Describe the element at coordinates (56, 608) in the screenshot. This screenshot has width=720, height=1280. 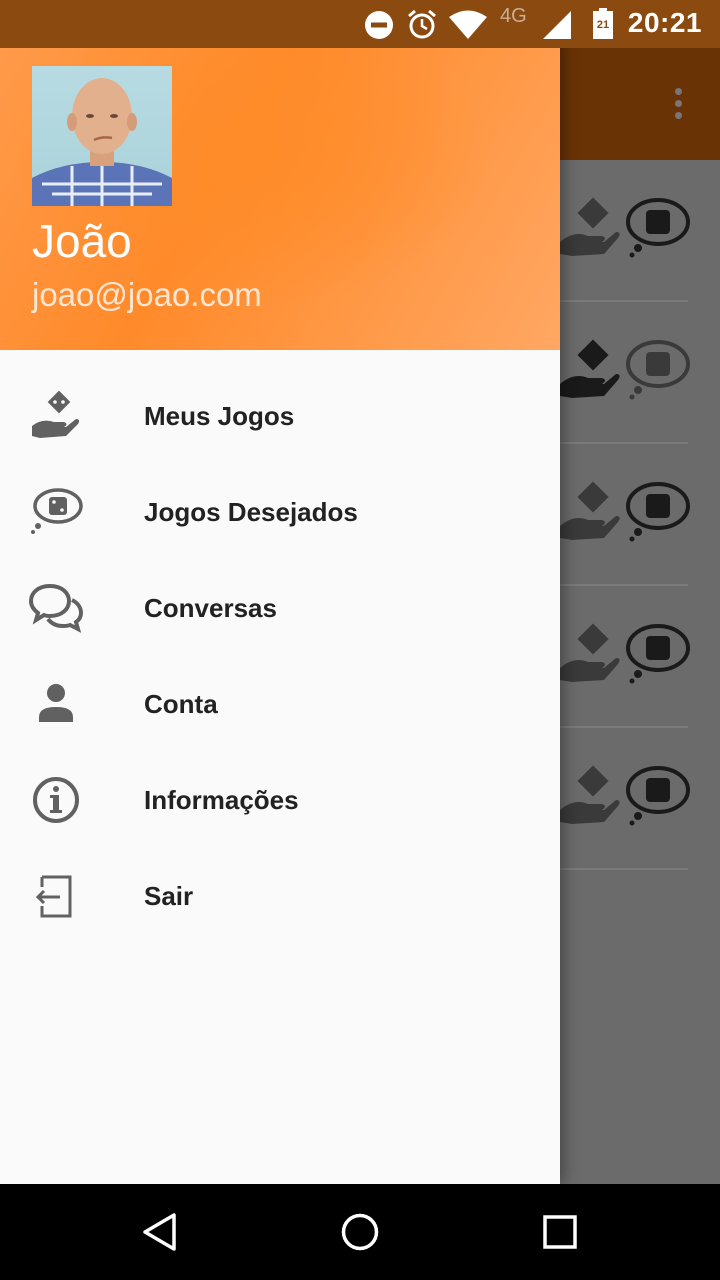
I see `chat-icon` at that location.